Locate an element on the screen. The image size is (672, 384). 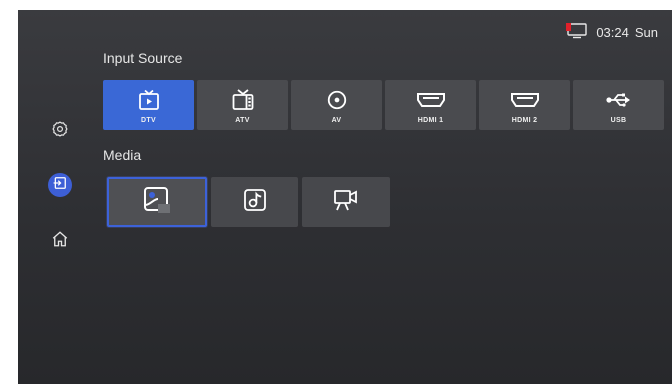
gear-icon is located at coordinates (60, 131).